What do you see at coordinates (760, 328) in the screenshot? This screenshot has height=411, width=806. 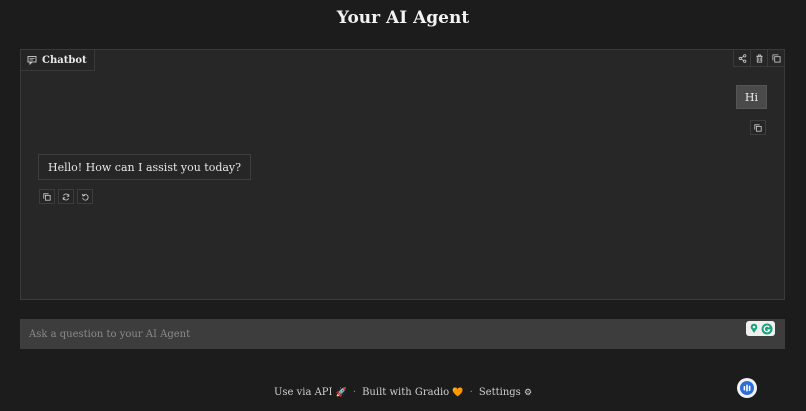 I see `extension-badge` at bounding box center [760, 328].